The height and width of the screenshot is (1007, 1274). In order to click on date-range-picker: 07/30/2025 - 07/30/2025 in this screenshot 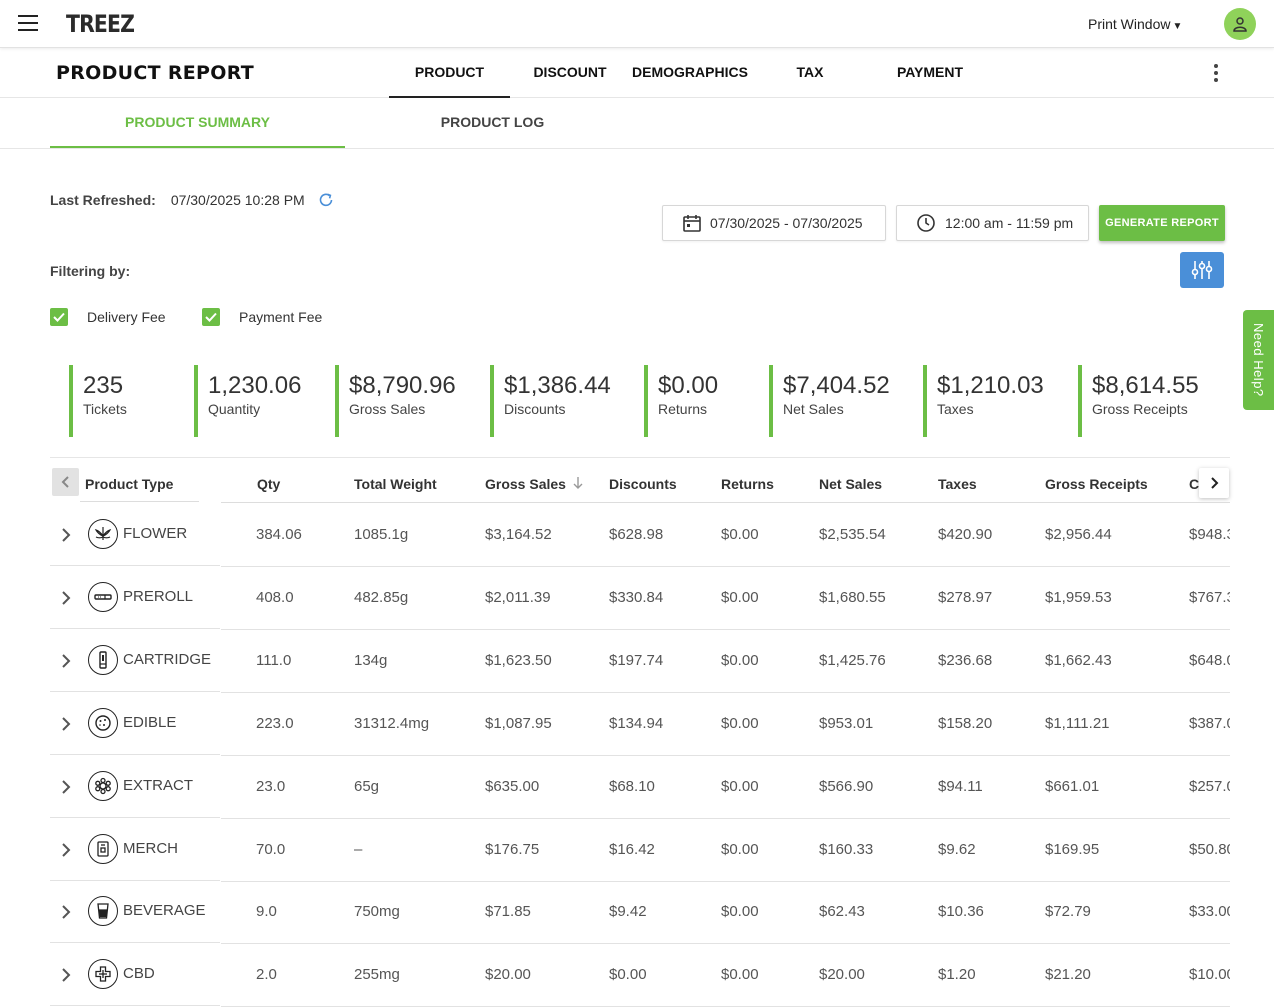, I will do `click(774, 223)`.